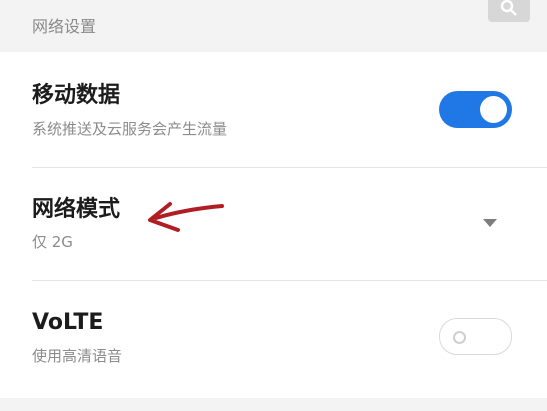 This screenshot has width=547, height=411. What do you see at coordinates (509, 11) in the screenshot?
I see `search-icon` at bounding box center [509, 11].